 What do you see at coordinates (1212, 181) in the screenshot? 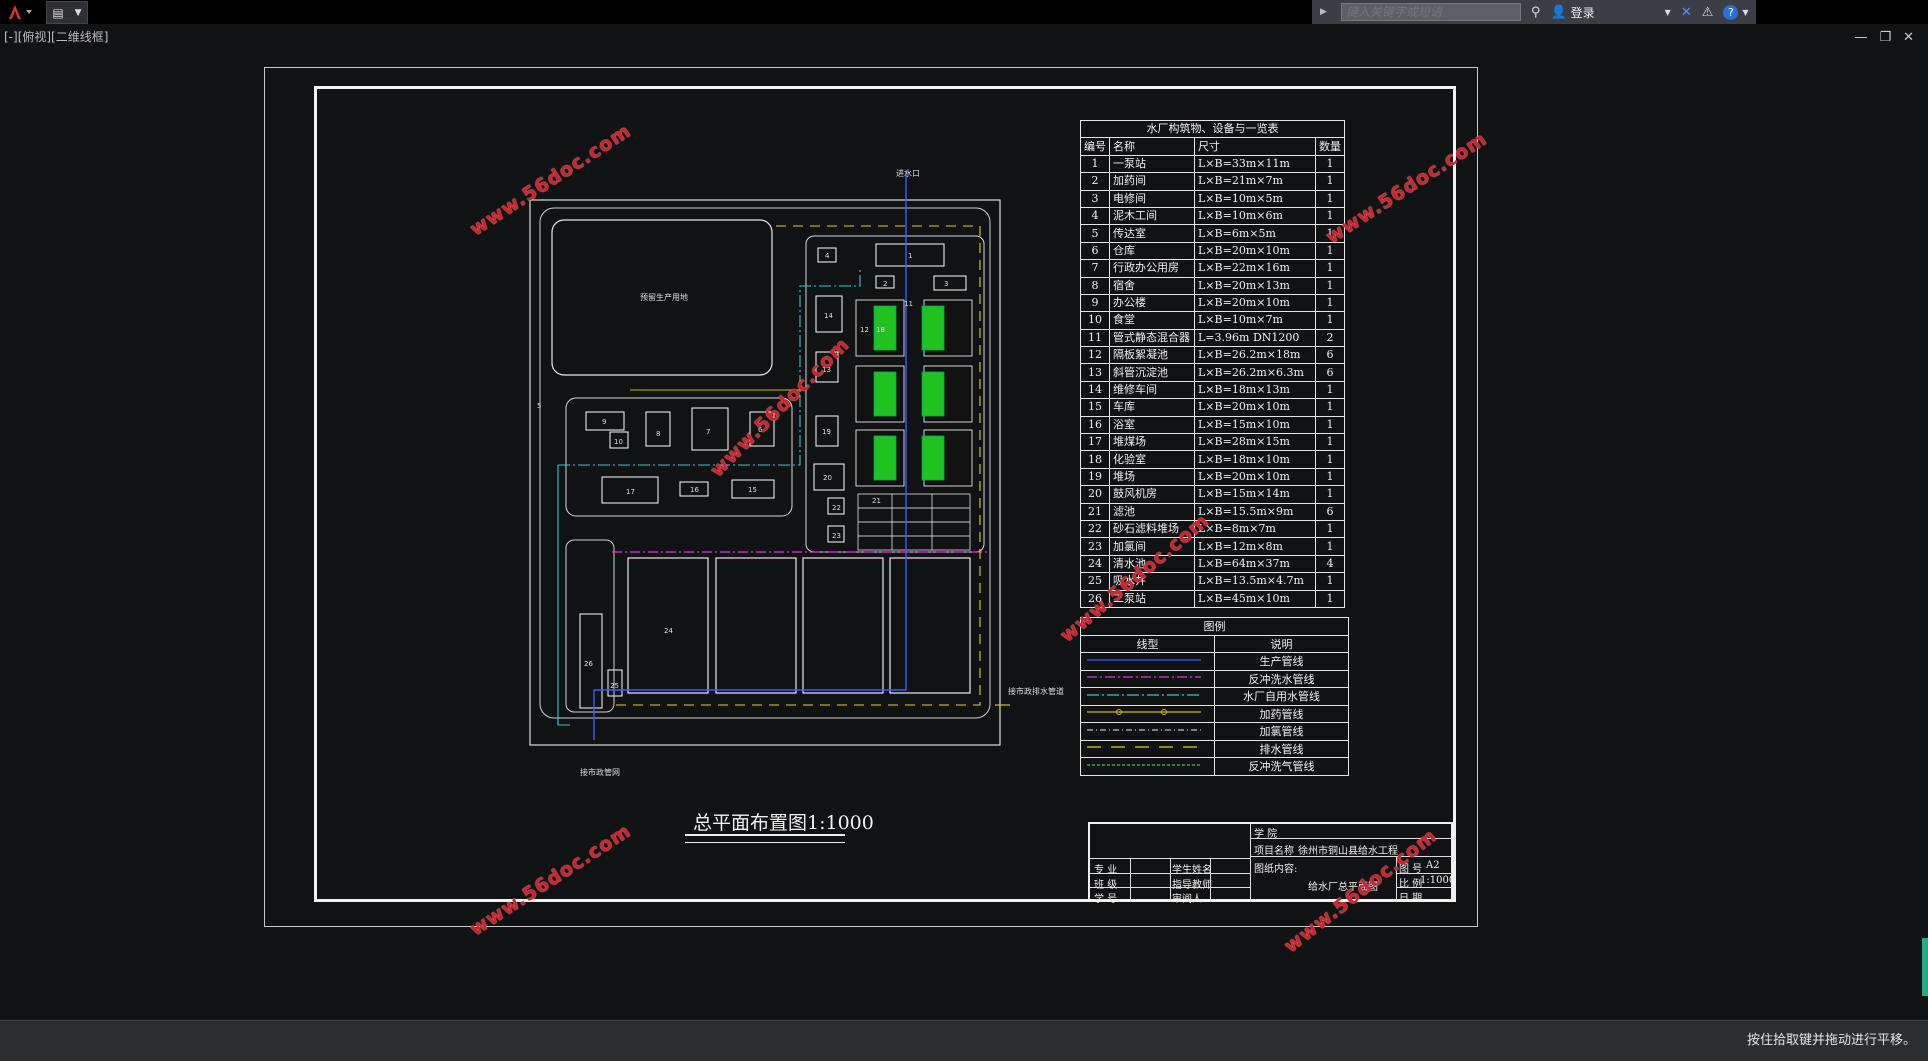
I see `table-row: 2 加药间 L×B=21m×7m 1` at bounding box center [1212, 181].